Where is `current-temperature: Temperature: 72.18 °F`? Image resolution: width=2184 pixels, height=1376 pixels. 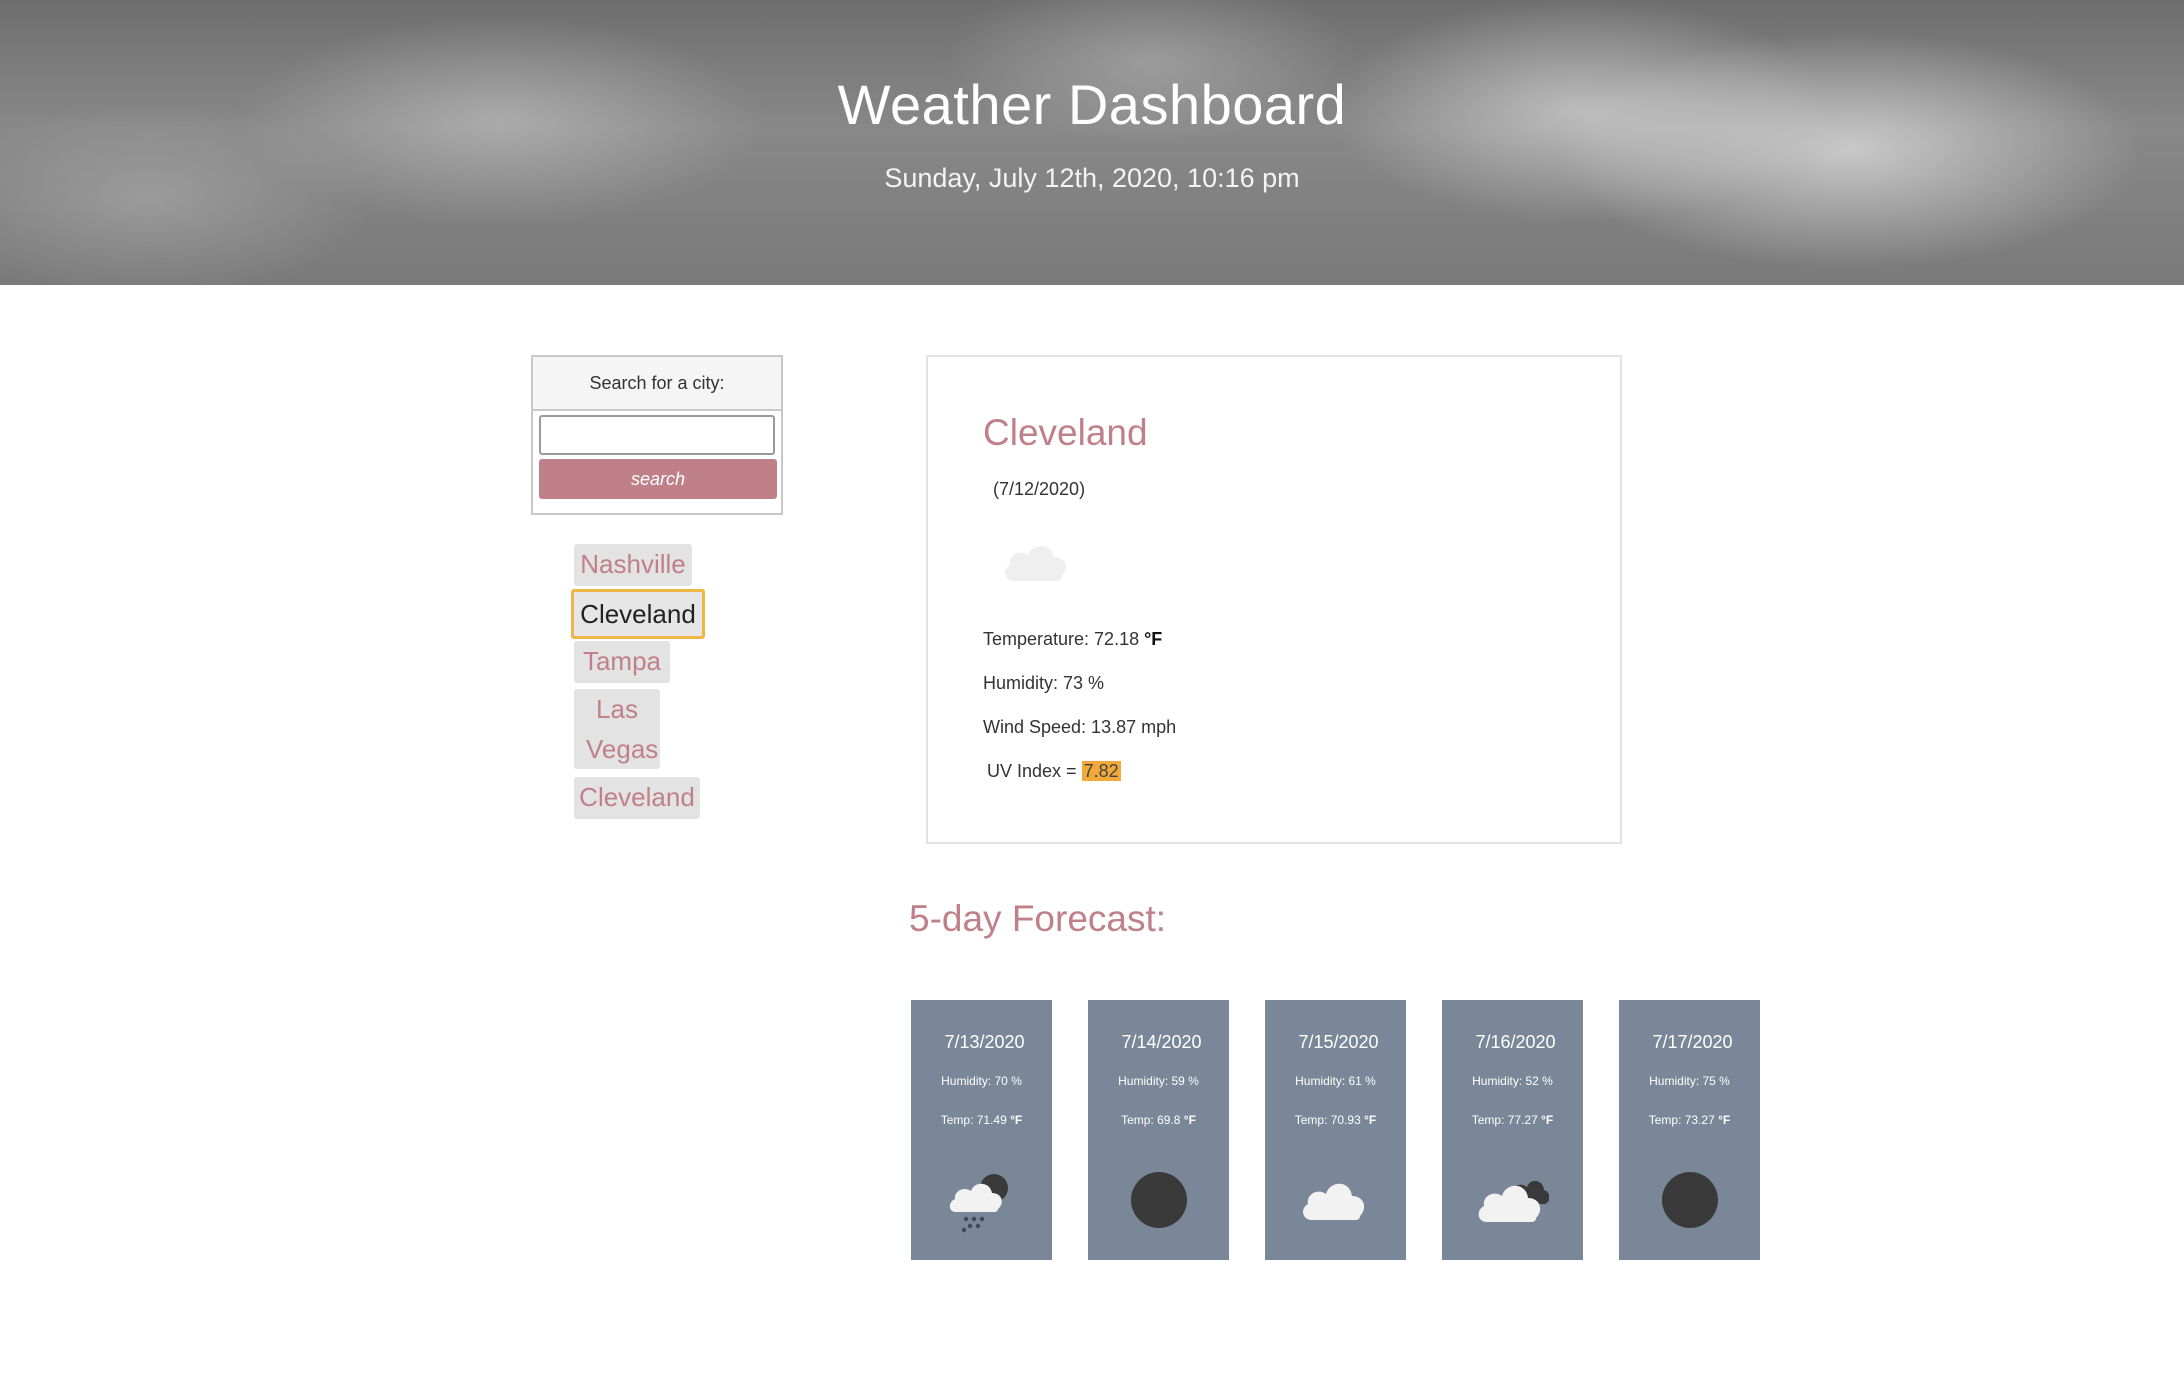 current-temperature: Temperature: 72.18 °F is located at coordinates (1072, 639).